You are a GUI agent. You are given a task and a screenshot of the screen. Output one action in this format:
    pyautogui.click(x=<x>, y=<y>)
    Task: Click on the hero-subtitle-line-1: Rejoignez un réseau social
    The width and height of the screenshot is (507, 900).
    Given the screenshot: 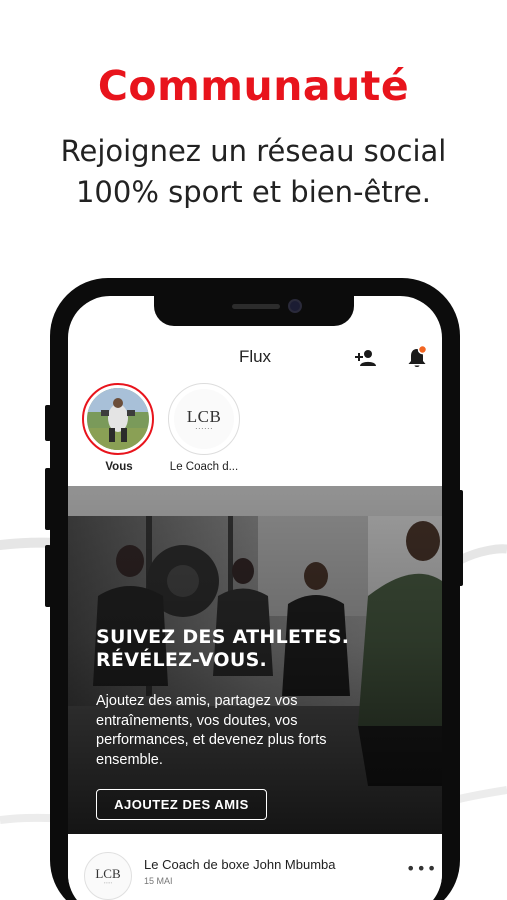 What is the action you would take?
    pyautogui.click(x=253, y=151)
    